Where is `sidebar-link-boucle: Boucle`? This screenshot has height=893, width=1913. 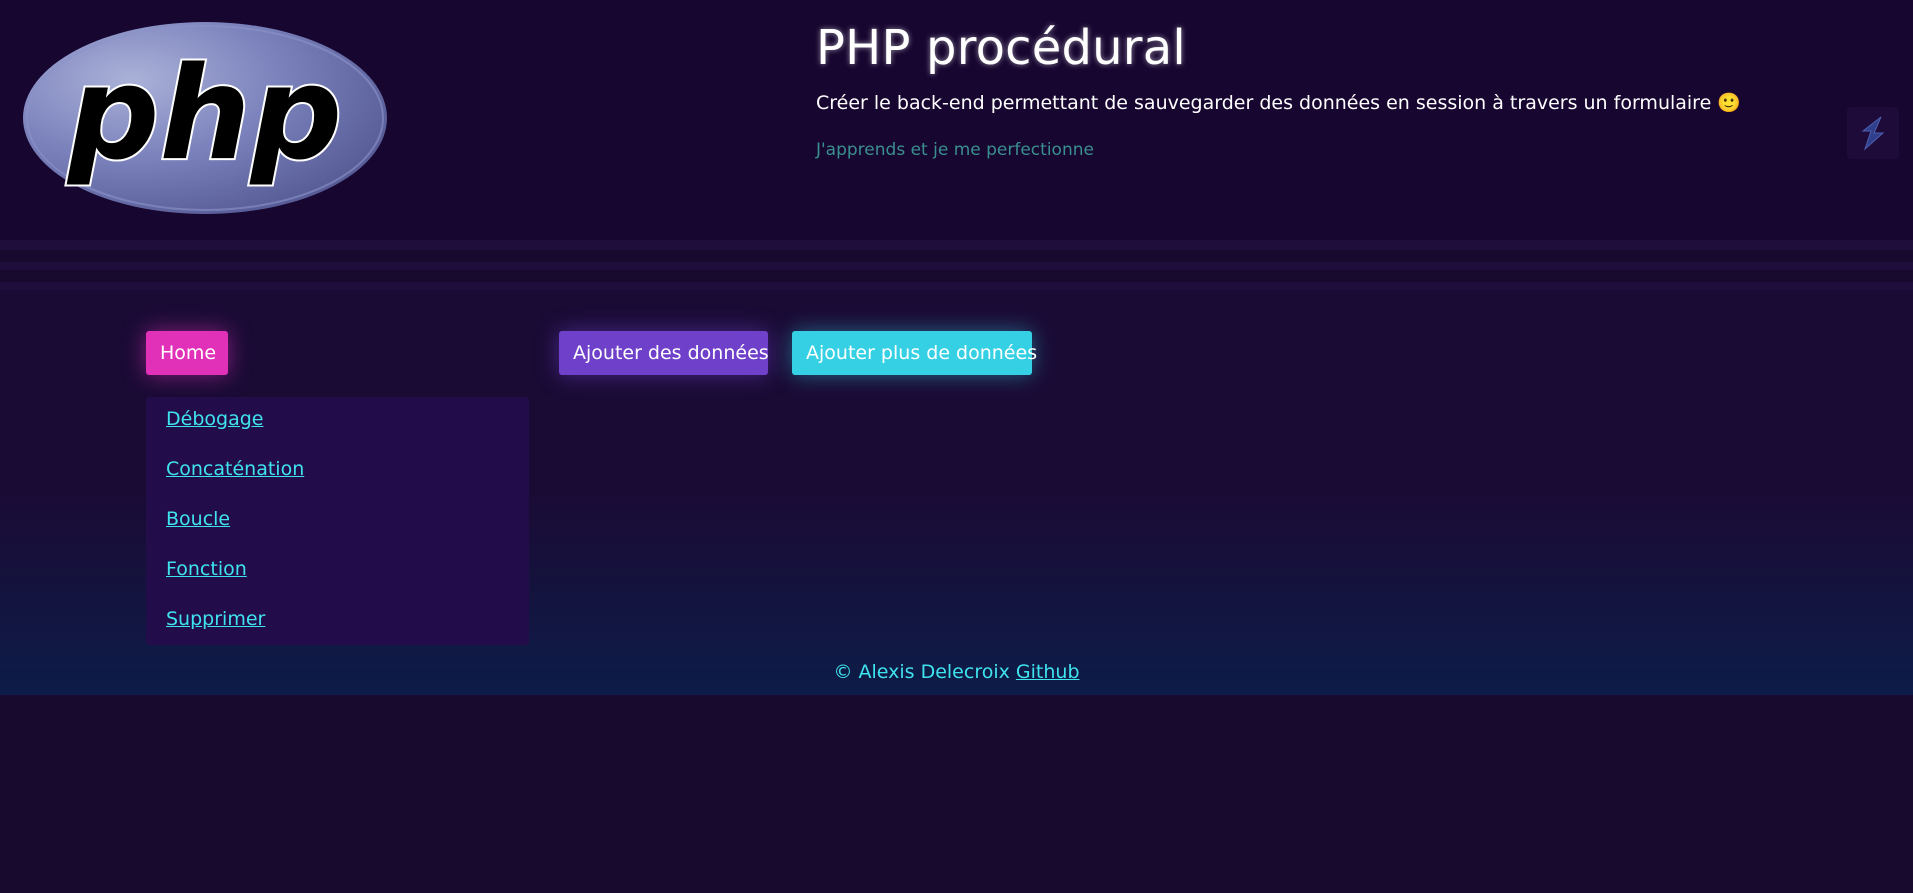
sidebar-link-boucle: Boucle is located at coordinates (198, 519).